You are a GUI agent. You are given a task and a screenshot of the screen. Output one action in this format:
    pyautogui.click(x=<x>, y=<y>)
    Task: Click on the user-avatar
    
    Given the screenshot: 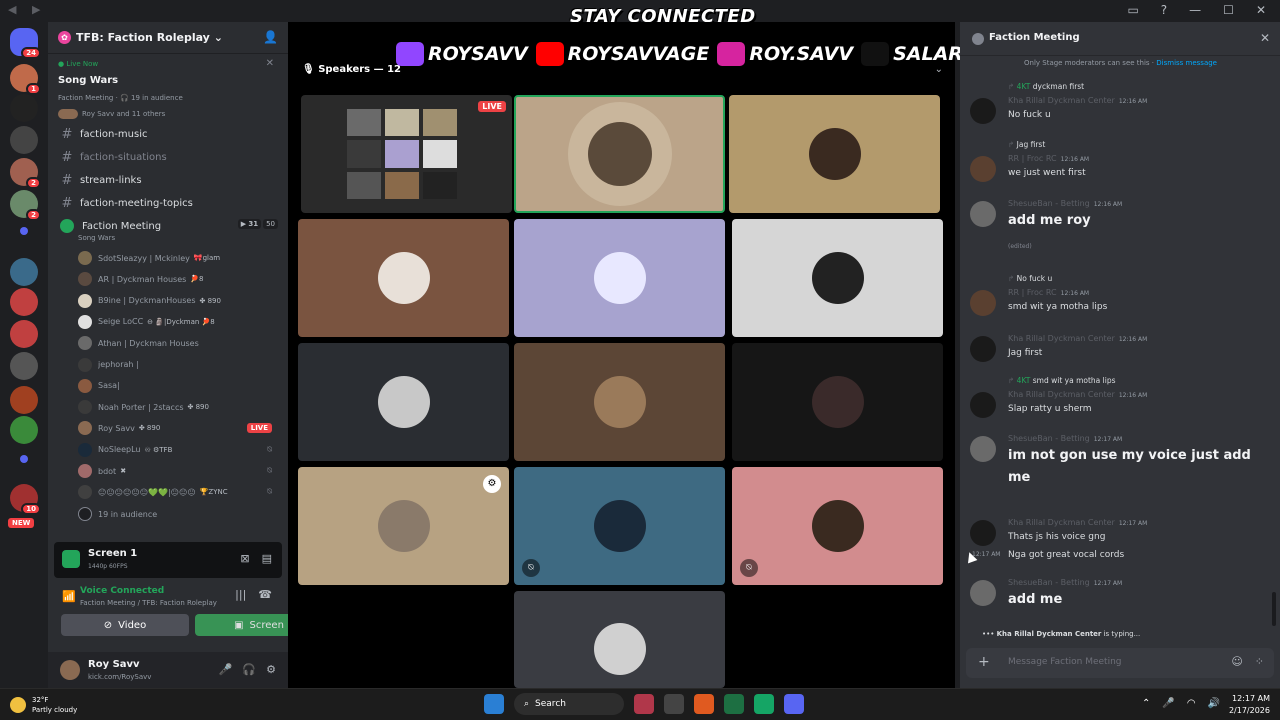 What is the action you would take?
    pyautogui.click(x=70, y=670)
    